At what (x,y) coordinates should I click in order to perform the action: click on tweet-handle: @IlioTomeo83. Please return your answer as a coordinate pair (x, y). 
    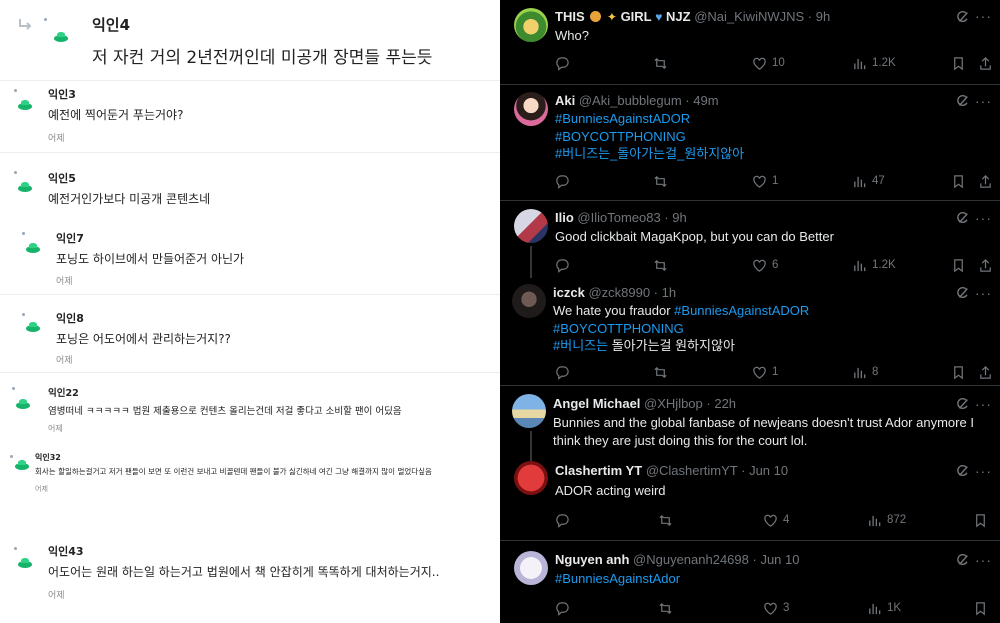
    Looking at the image, I should click on (618, 217).